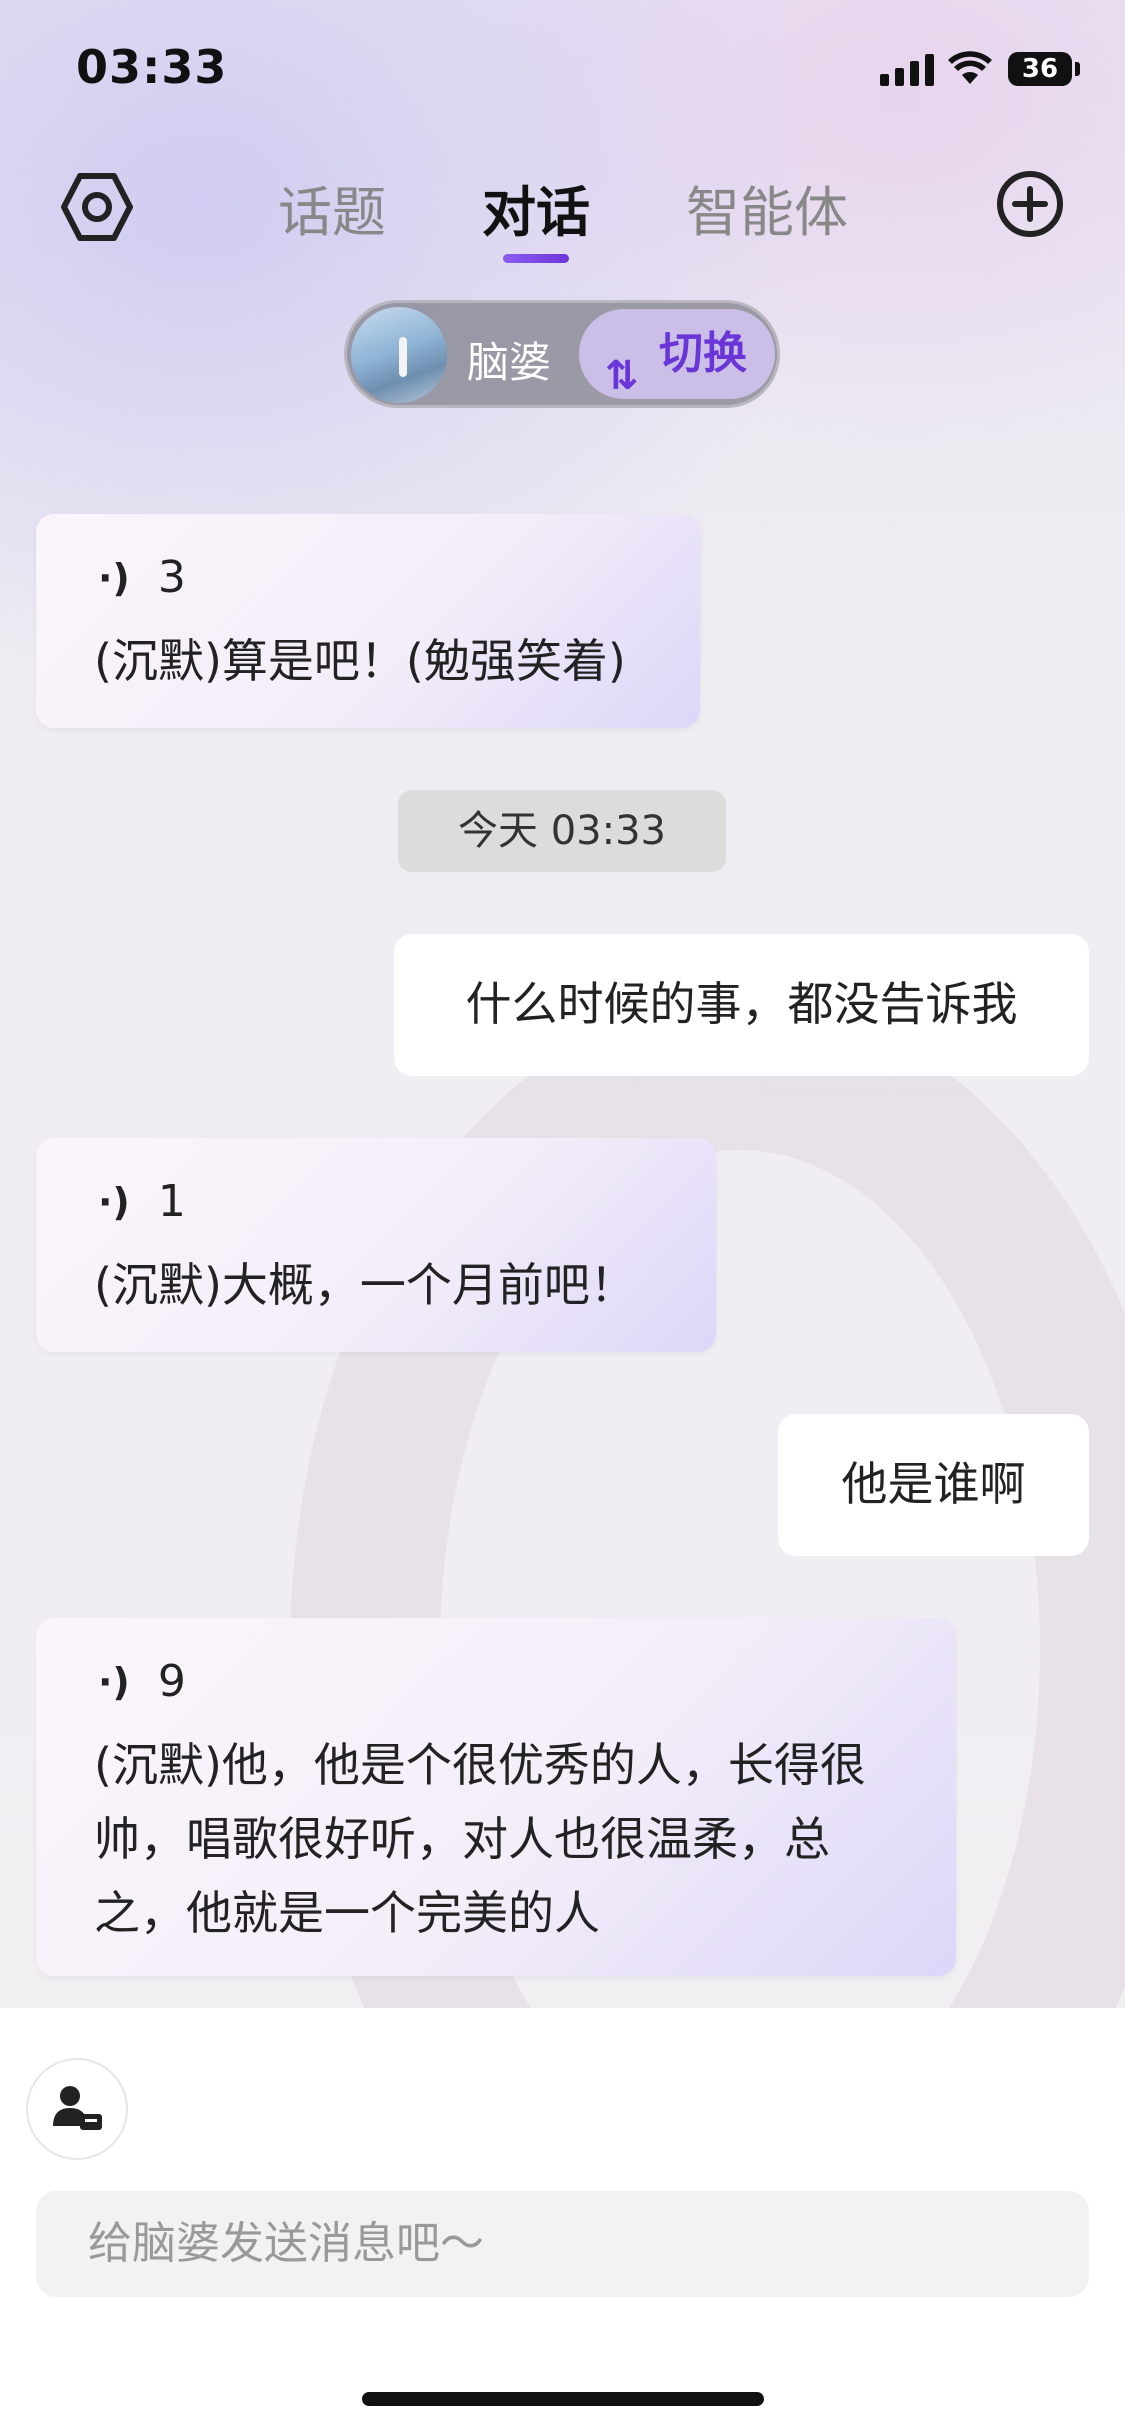 Image resolution: width=1125 pixels, height=2436 pixels. What do you see at coordinates (562, 70) in the screenshot?
I see `status-bar: 03:33 36` at bounding box center [562, 70].